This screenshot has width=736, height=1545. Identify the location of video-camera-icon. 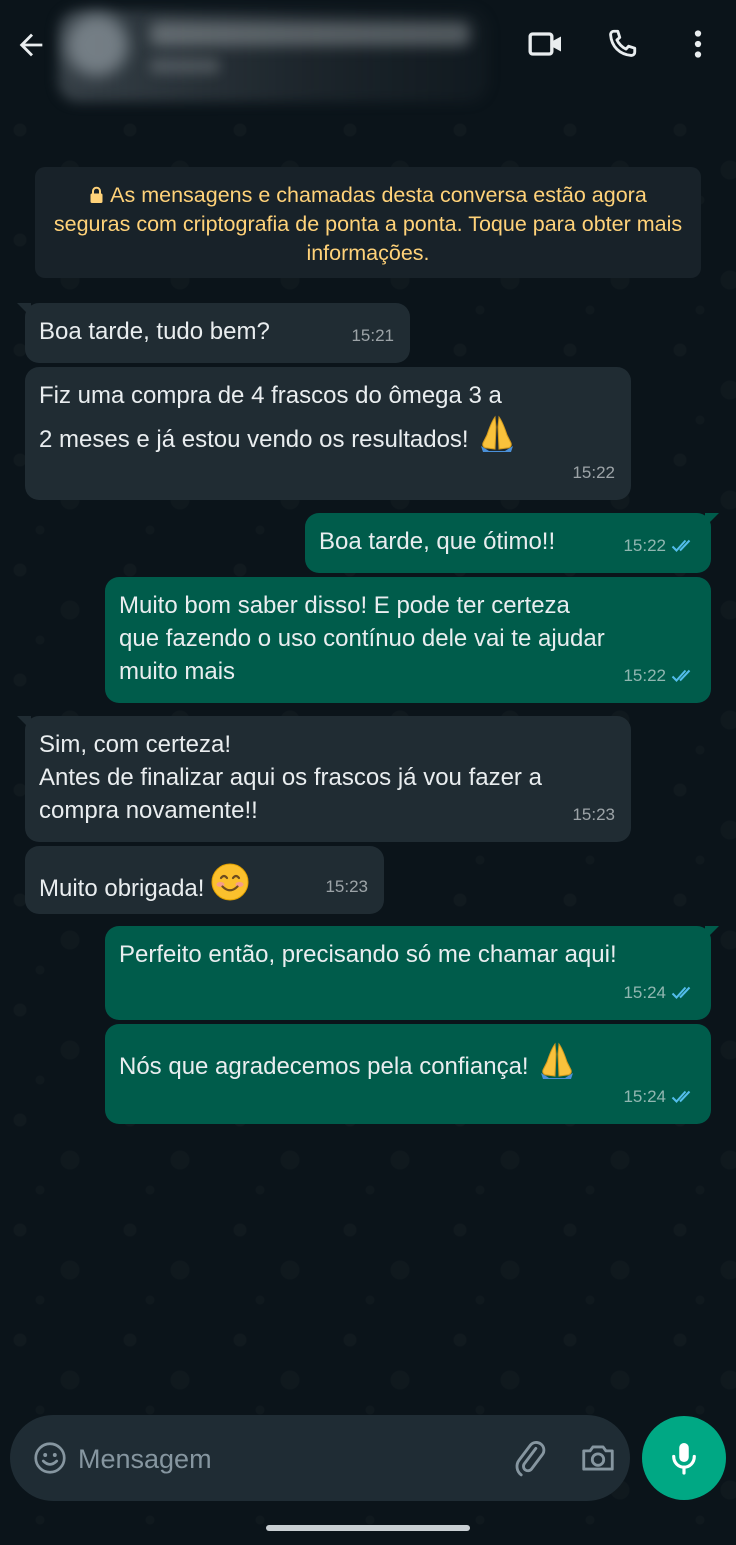
(544, 44).